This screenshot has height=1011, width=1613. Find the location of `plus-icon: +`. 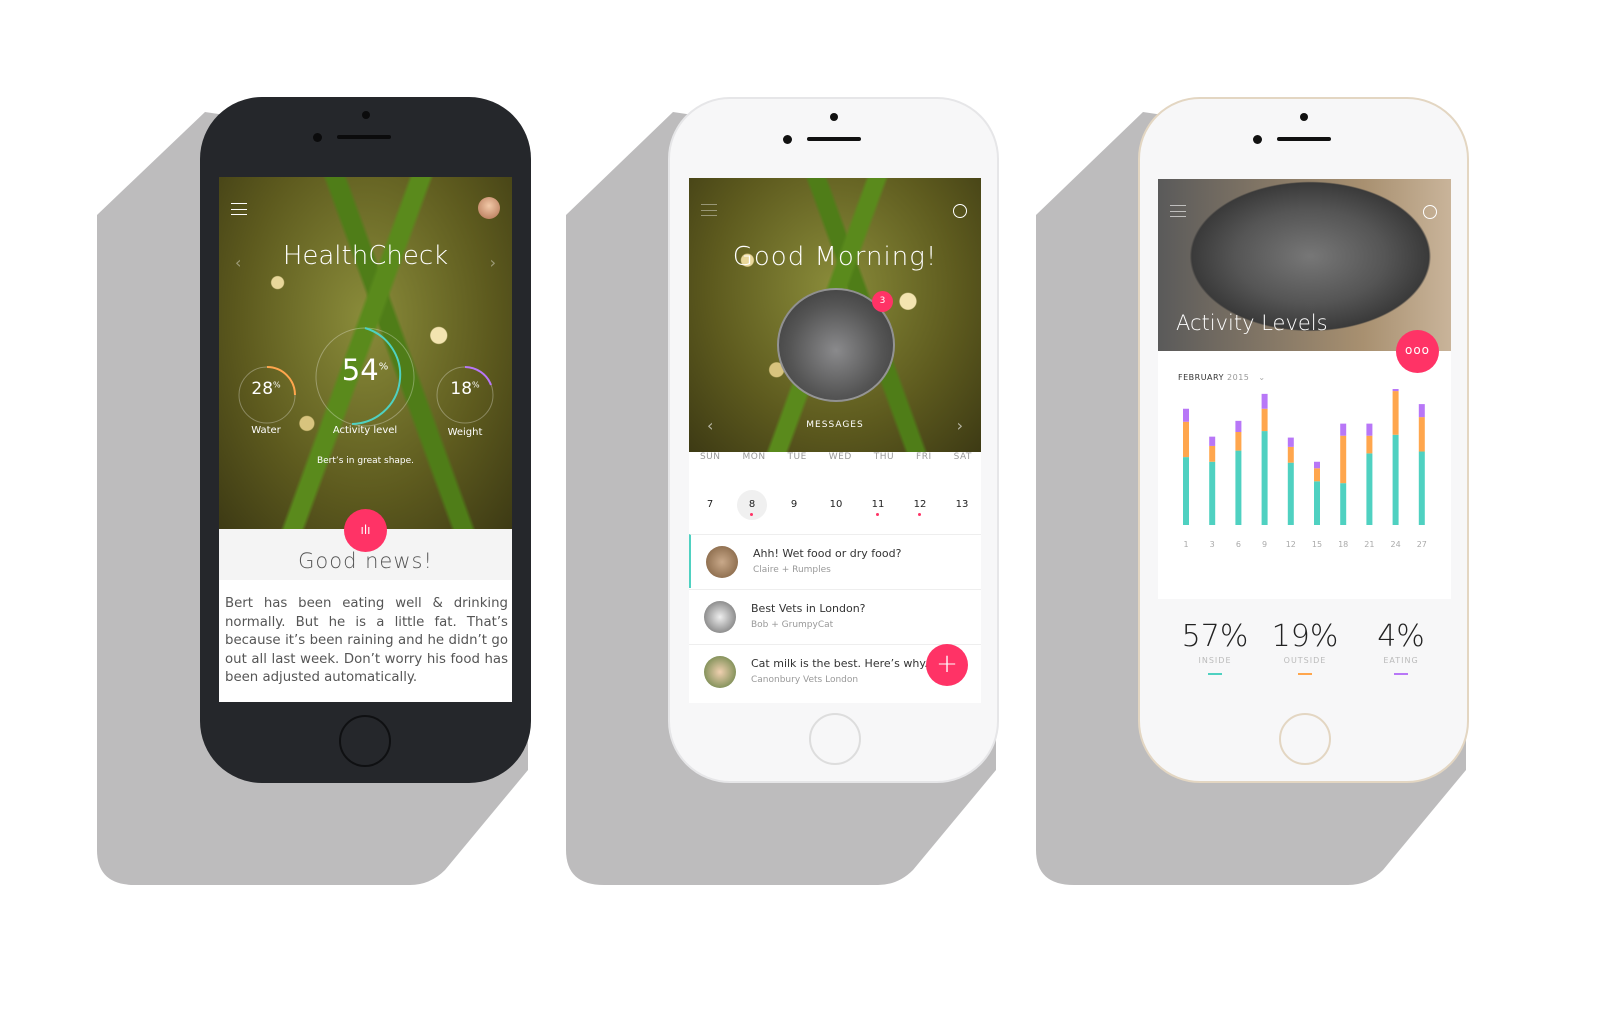

plus-icon: + is located at coordinates (947, 664).